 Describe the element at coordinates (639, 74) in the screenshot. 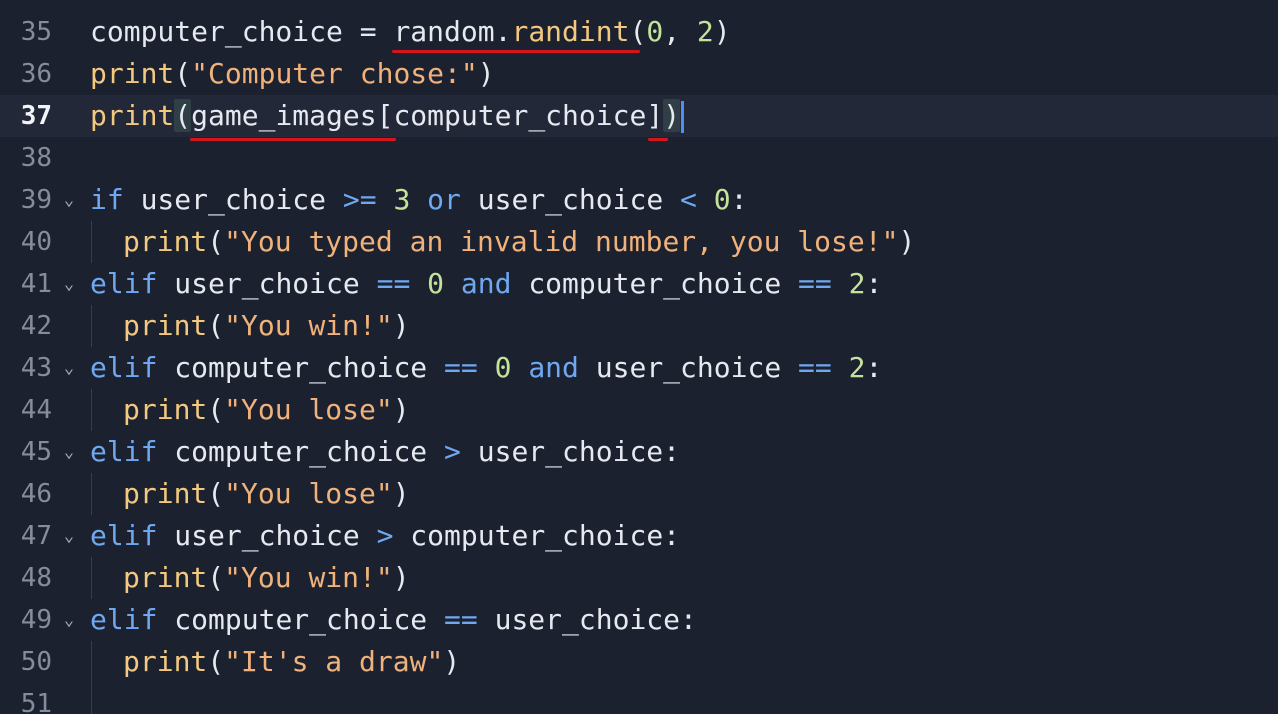

I see `code-line-36: 36 print("Computer chose:")` at that location.